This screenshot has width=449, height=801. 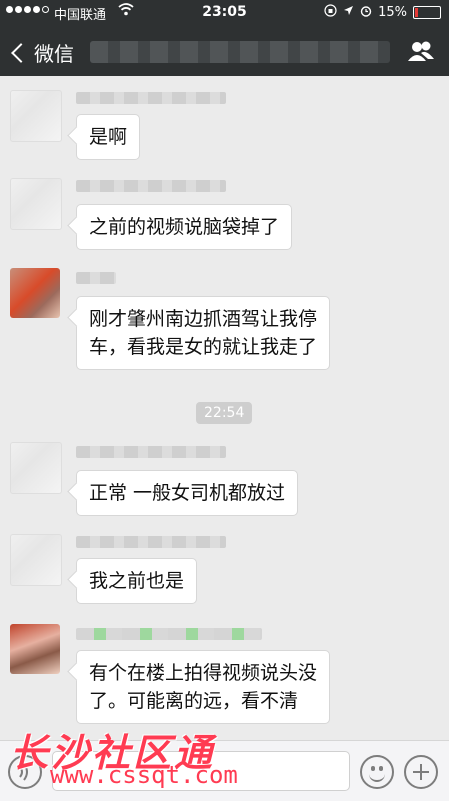 What do you see at coordinates (224, 413) in the screenshot?
I see `timestamp-pill: 22:54` at bounding box center [224, 413].